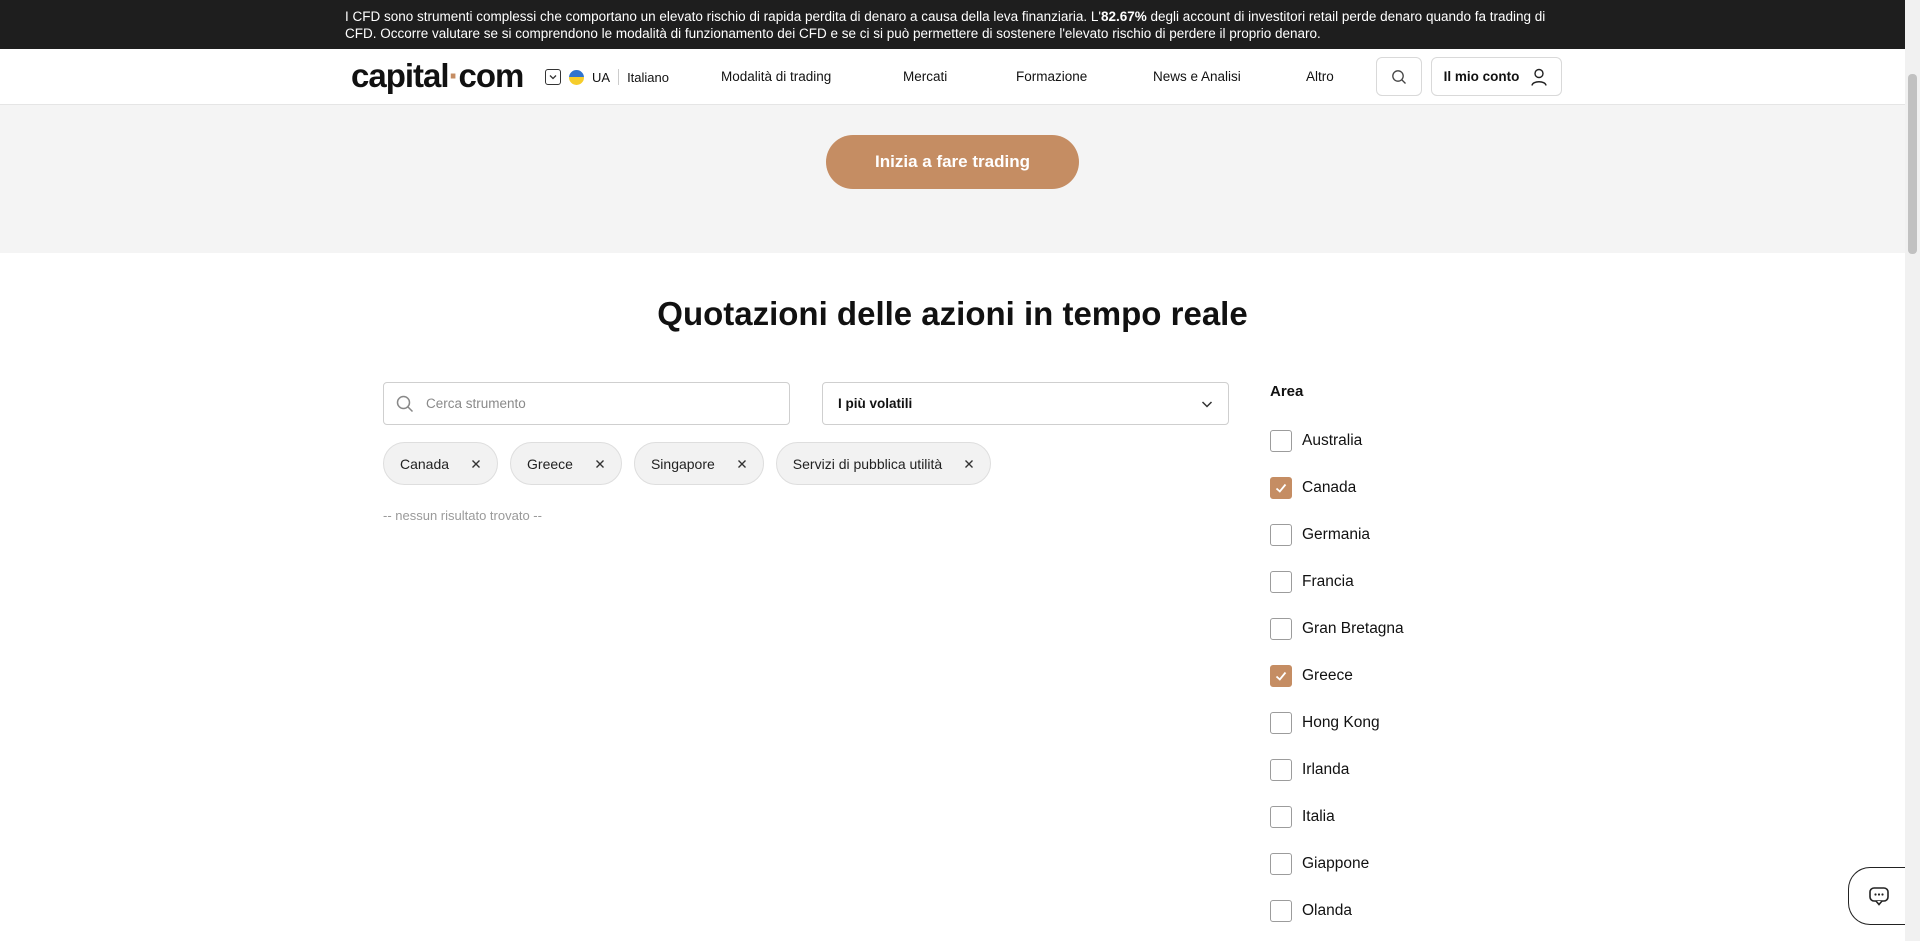  I want to click on area-option-greece: Greece, so click(1337, 675).